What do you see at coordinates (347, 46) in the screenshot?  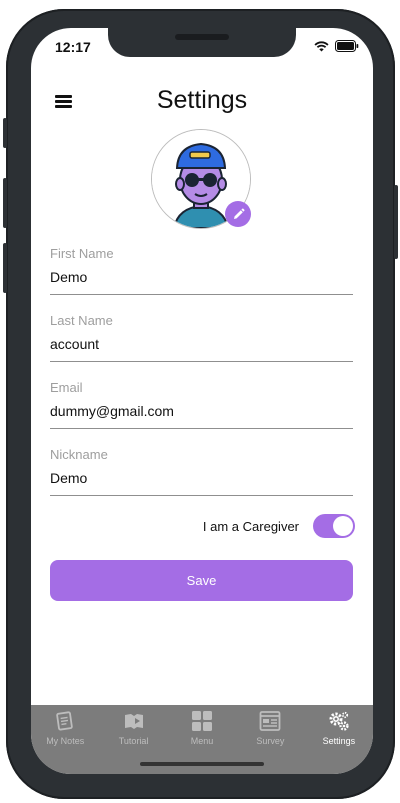 I see `battery-icon` at bounding box center [347, 46].